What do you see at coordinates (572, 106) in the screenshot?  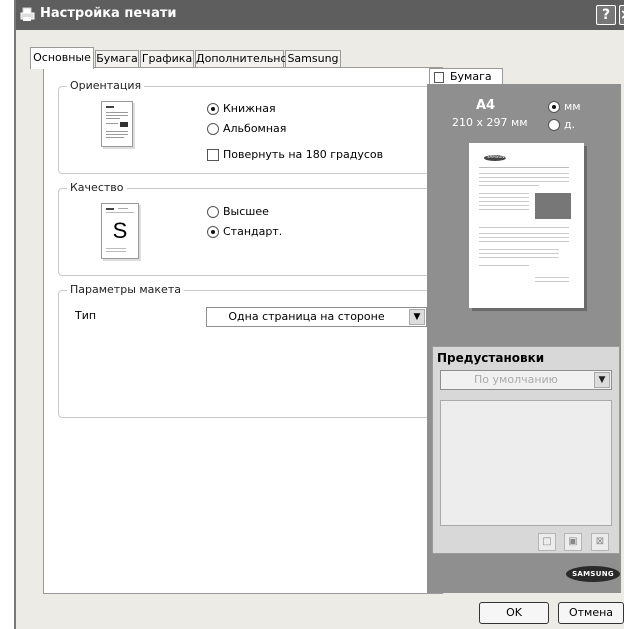 I see `unit-mm-label: мм` at bounding box center [572, 106].